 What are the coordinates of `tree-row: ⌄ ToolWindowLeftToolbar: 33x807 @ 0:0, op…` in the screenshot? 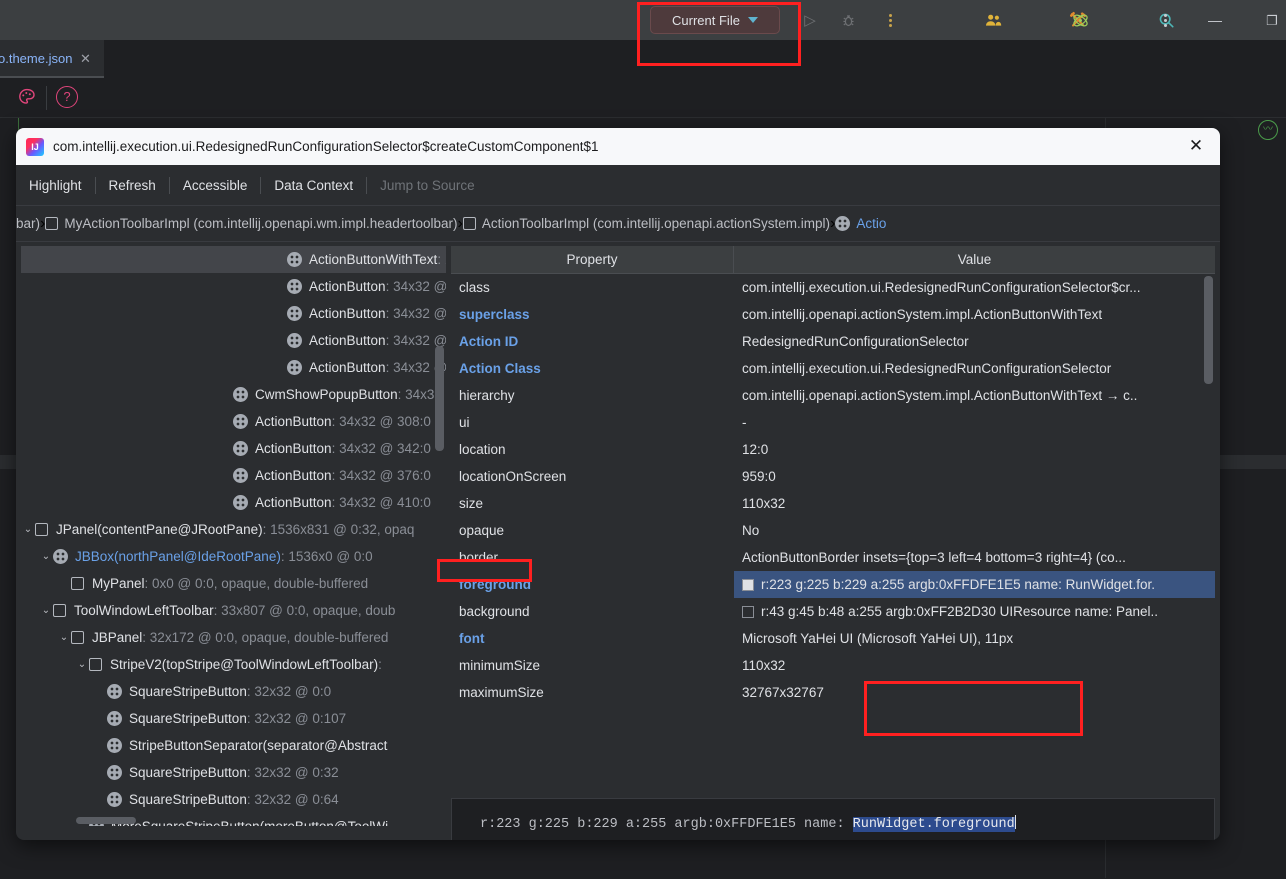 It's located at (233, 610).